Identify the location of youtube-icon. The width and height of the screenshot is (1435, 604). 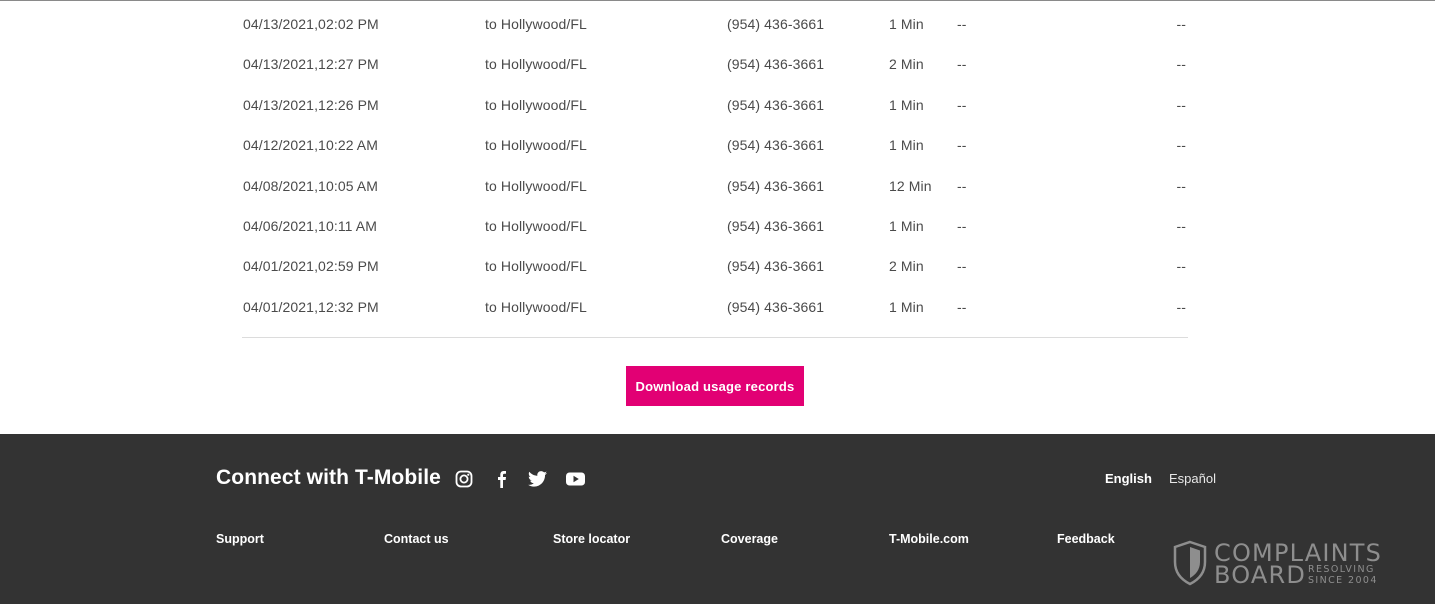
(575, 479).